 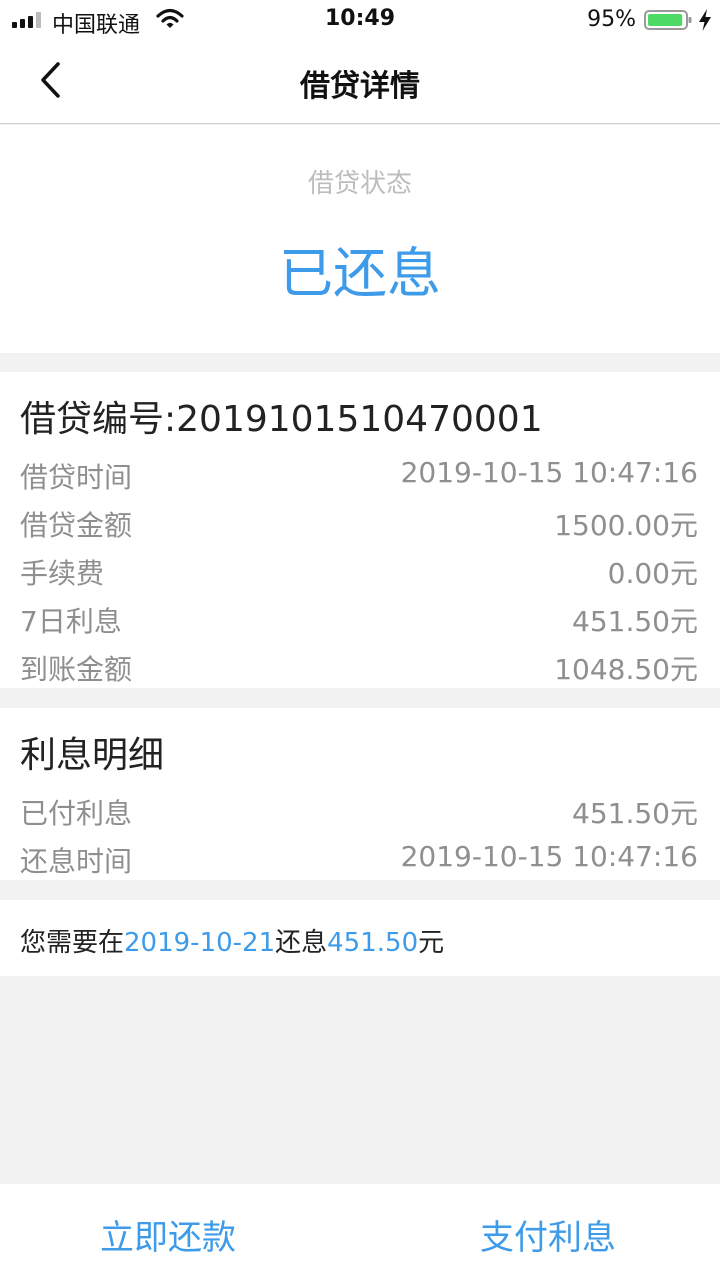 What do you see at coordinates (360, 20) in the screenshot?
I see `status-bar: 中国联通 10:49 95%` at bounding box center [360, 20].